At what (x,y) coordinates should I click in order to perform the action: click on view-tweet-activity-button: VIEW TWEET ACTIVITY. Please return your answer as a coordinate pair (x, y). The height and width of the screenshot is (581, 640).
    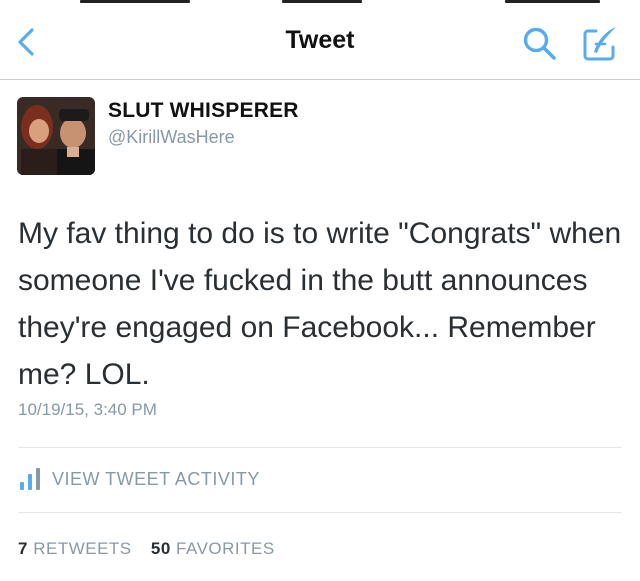
    Looking at the image, I should click on (139, 479).